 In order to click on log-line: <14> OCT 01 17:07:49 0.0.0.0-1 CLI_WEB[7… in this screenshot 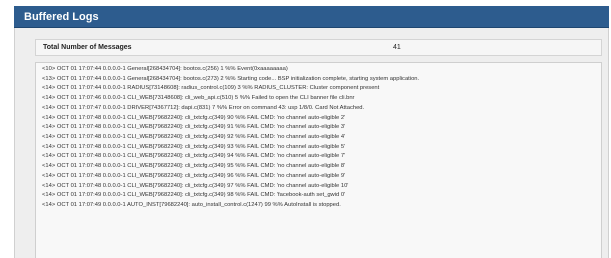, I will do `click(194, 195)`.